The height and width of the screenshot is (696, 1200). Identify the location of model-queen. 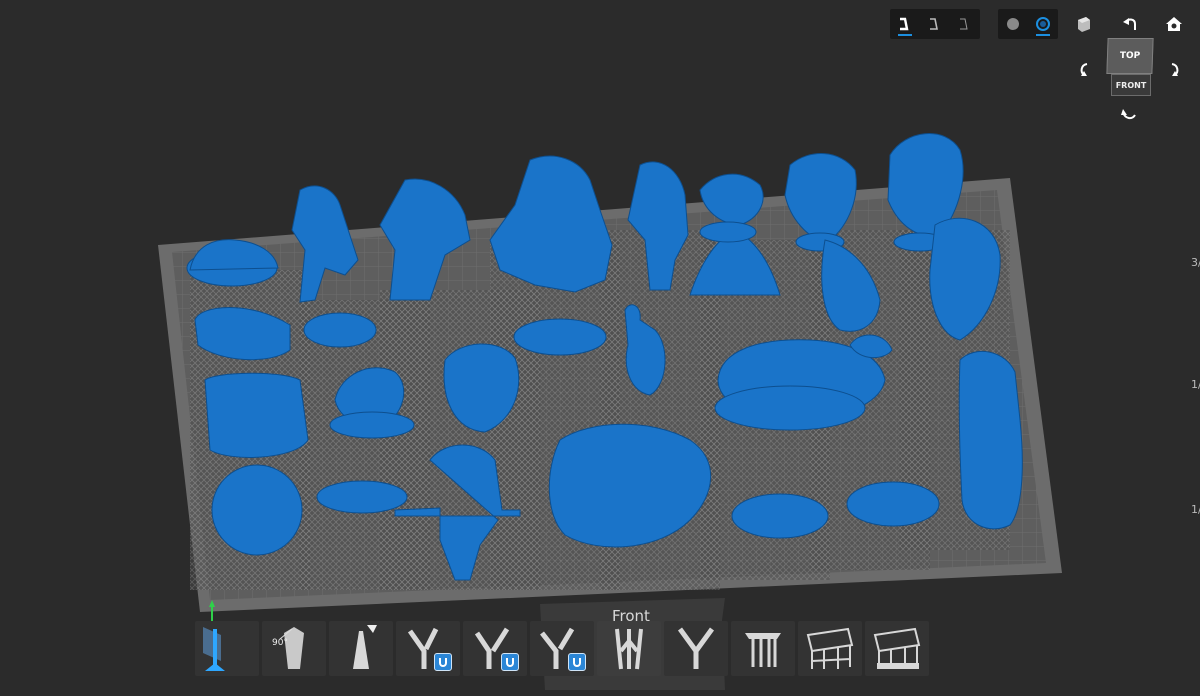
(551, 224).